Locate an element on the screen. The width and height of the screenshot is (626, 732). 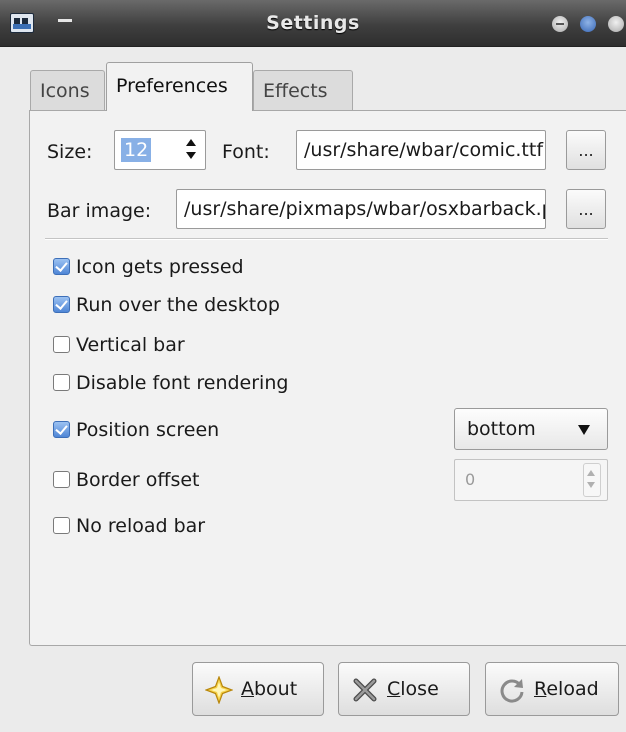
chevron-down-icon is located at coordinates (584, 430).